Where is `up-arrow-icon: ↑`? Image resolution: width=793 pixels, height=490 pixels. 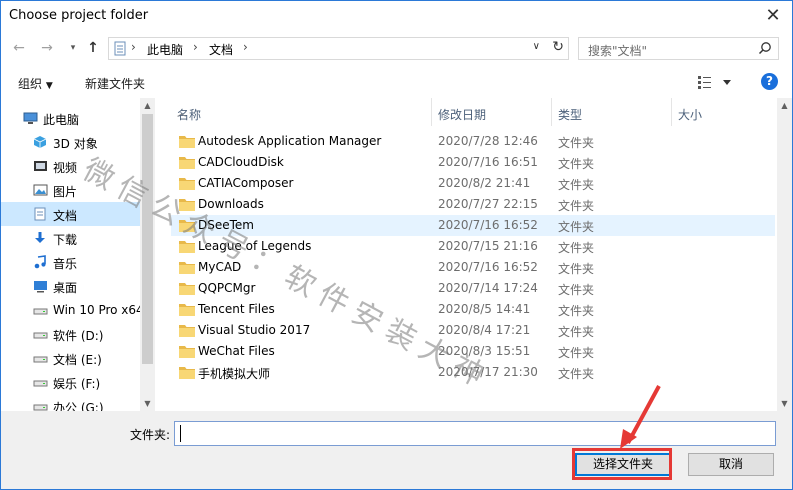 up-arrow-icon: ↑ is located at coordinates (93, 48).